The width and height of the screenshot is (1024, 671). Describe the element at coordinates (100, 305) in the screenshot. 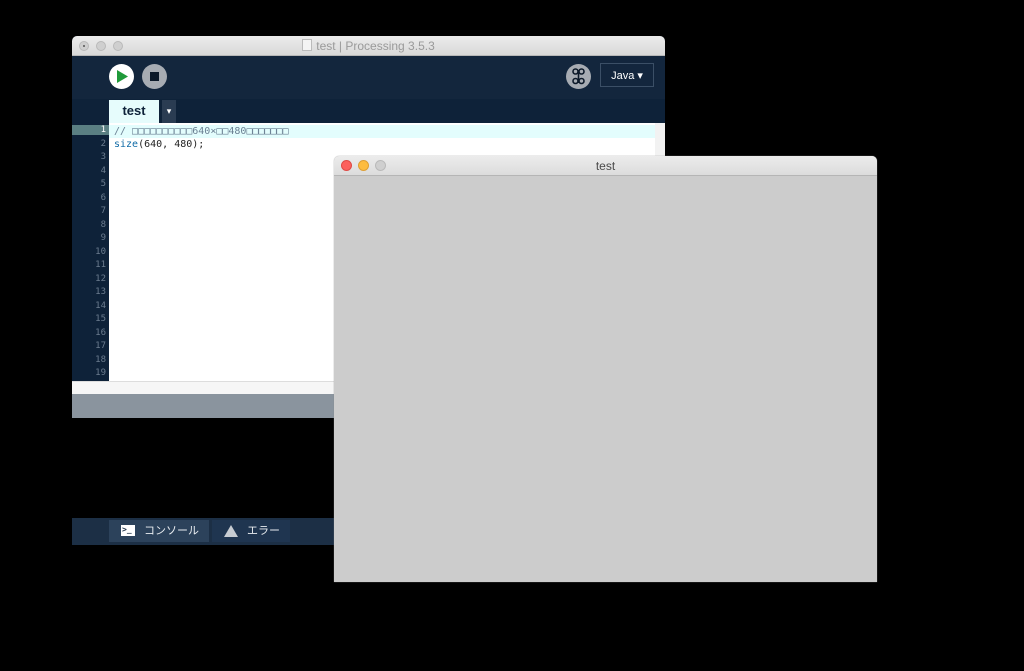

I see `line-number: 14` at that location.